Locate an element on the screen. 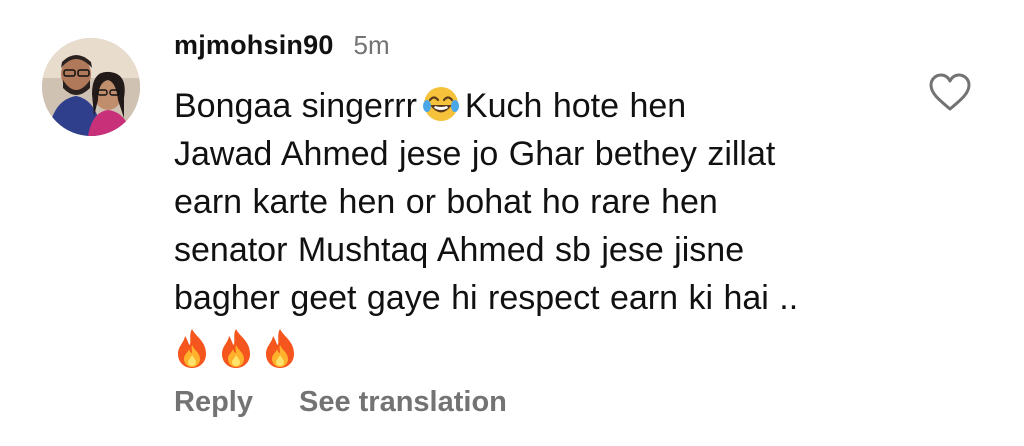 The height and width of the screenshot is (446, 1024). reply-button: Reply is located at coordinates (213, 402).